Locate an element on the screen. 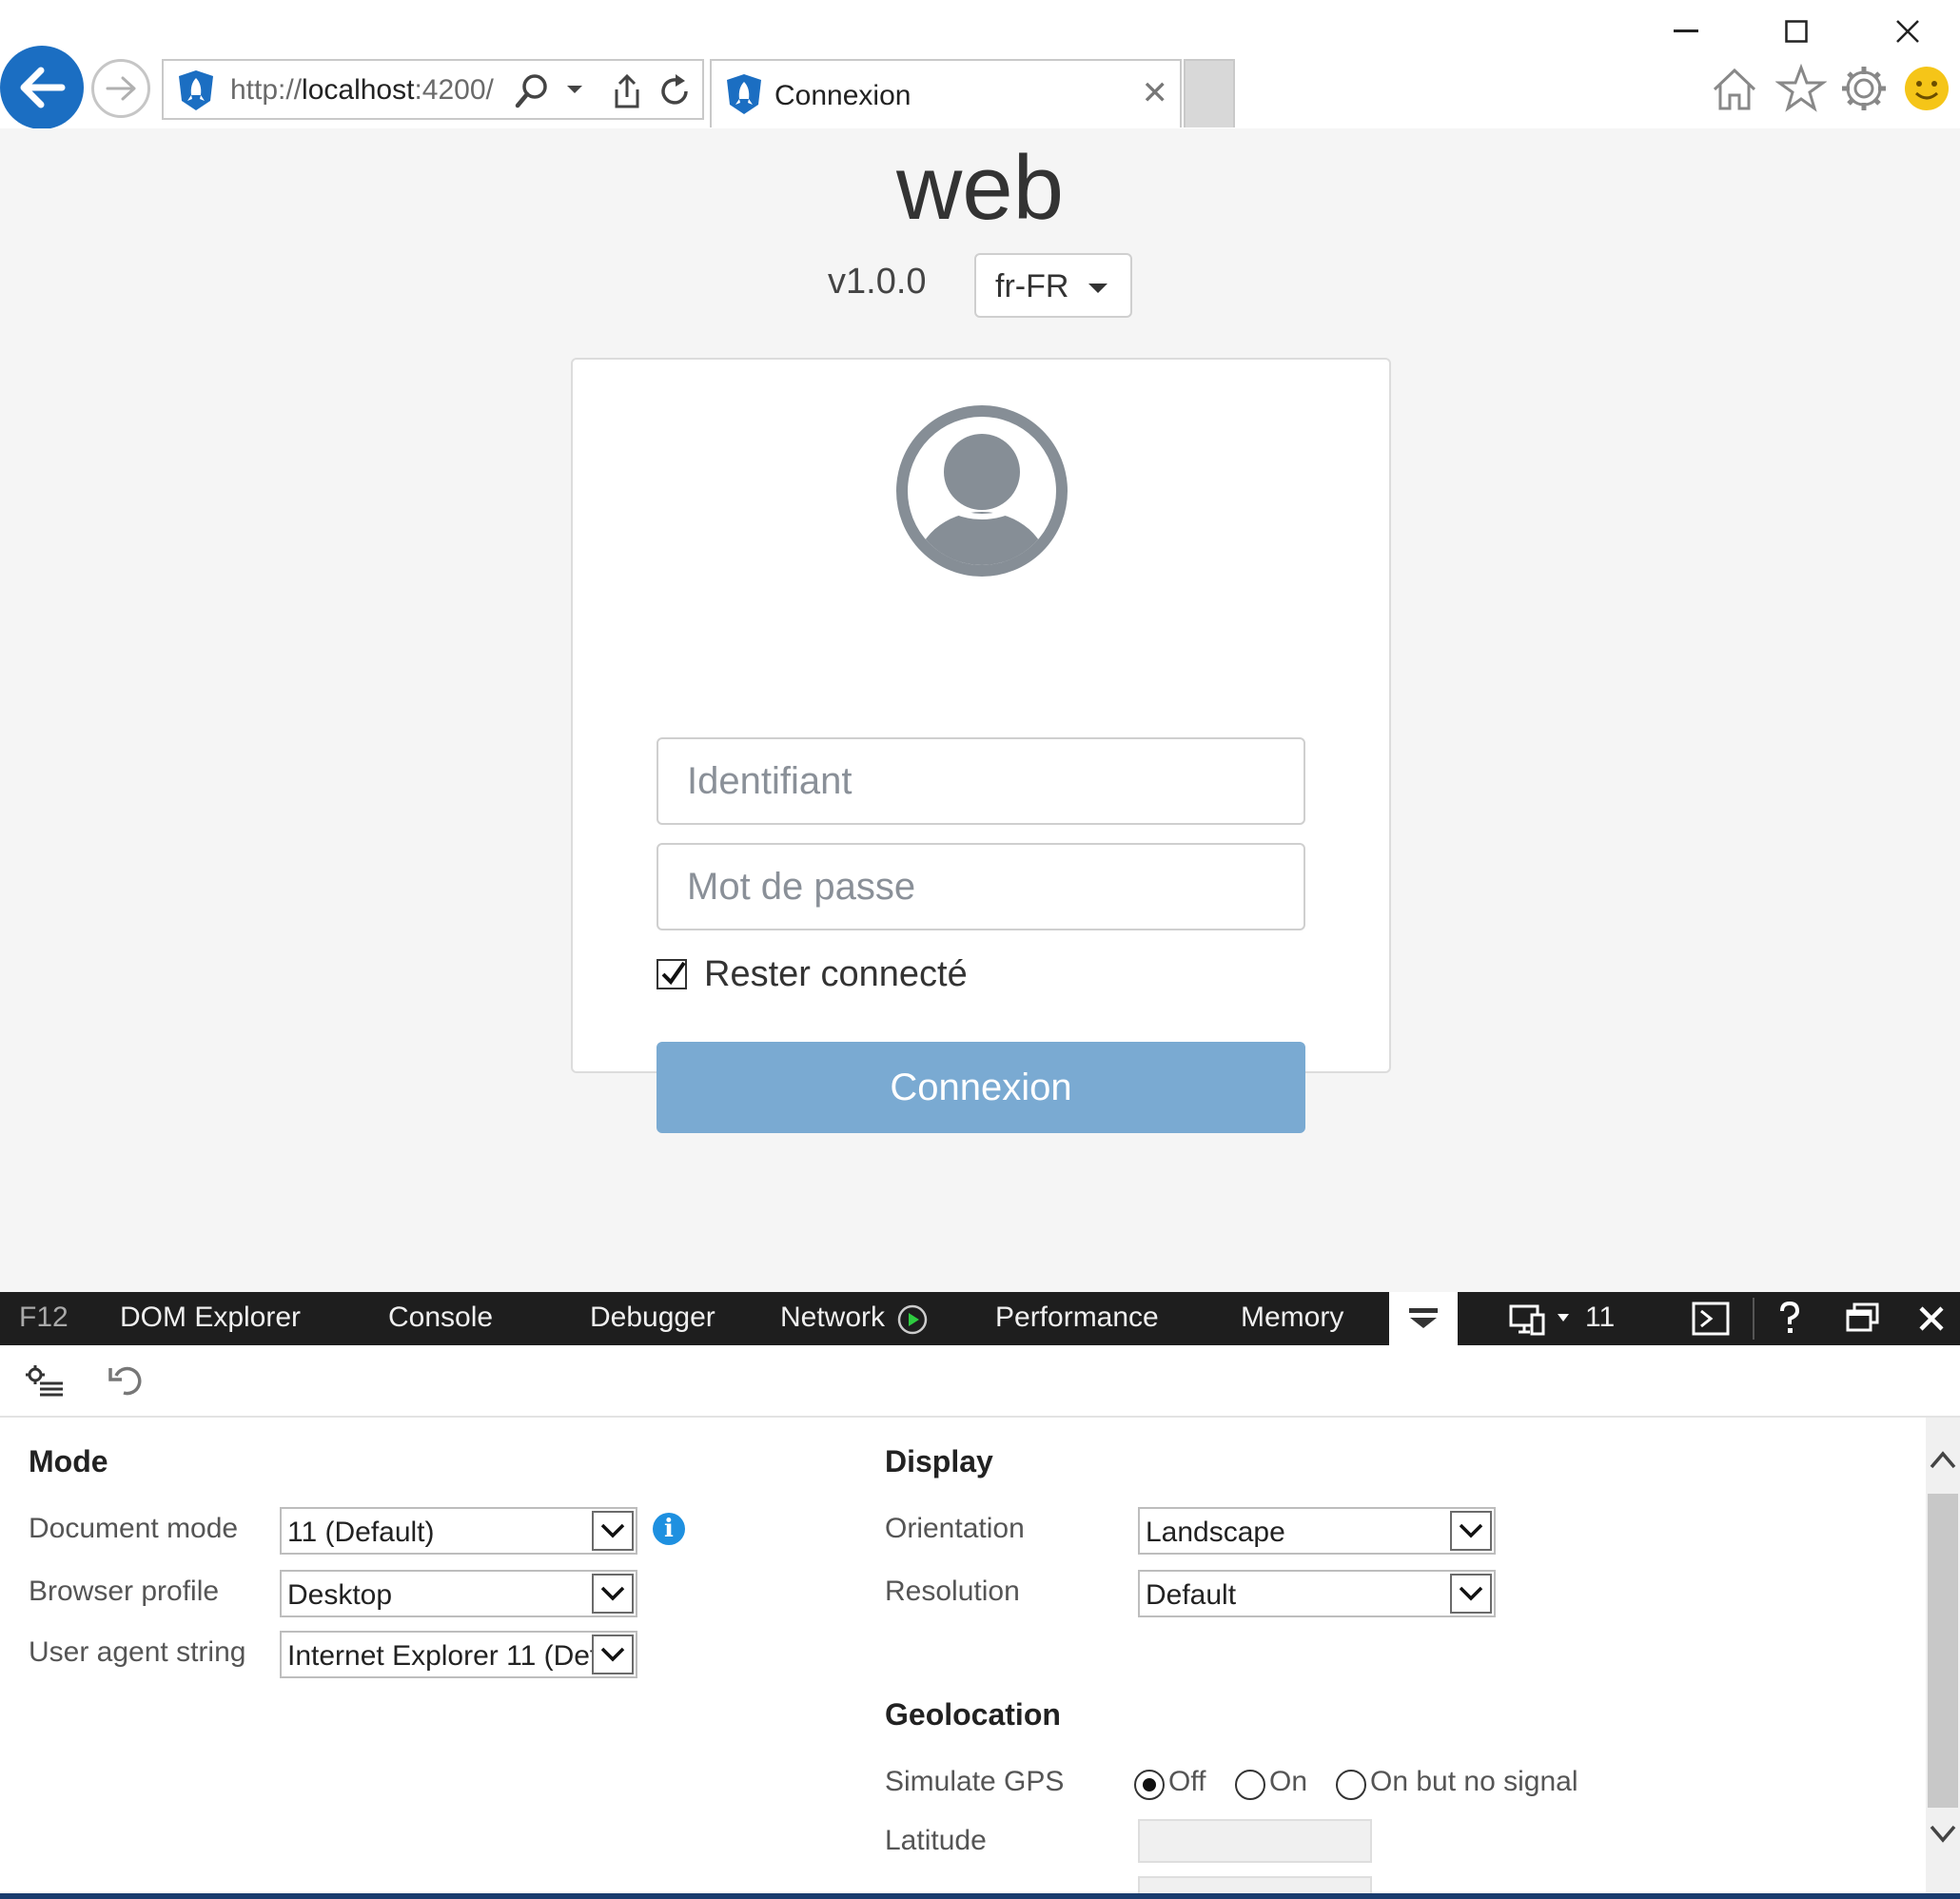  reset-undo-icon is located at coordinates (126, 1381).